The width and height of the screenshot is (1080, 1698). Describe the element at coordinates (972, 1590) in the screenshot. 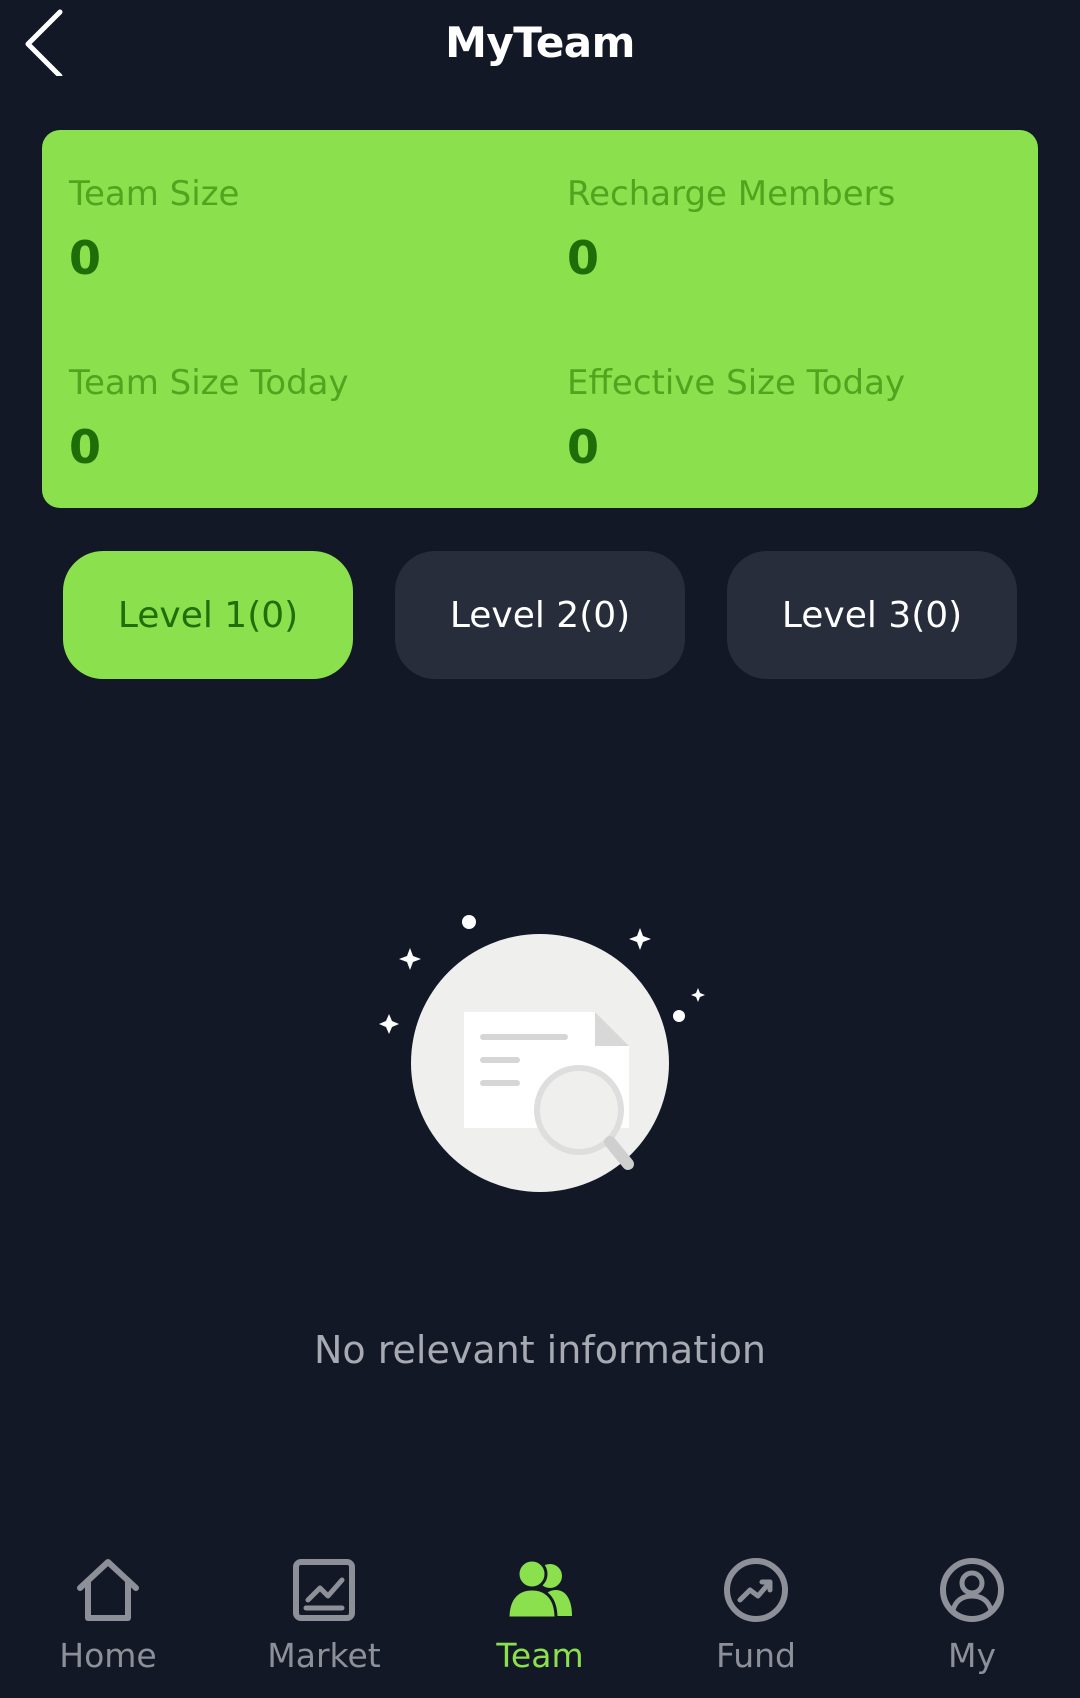

I see `user-profile-icon` at that location.